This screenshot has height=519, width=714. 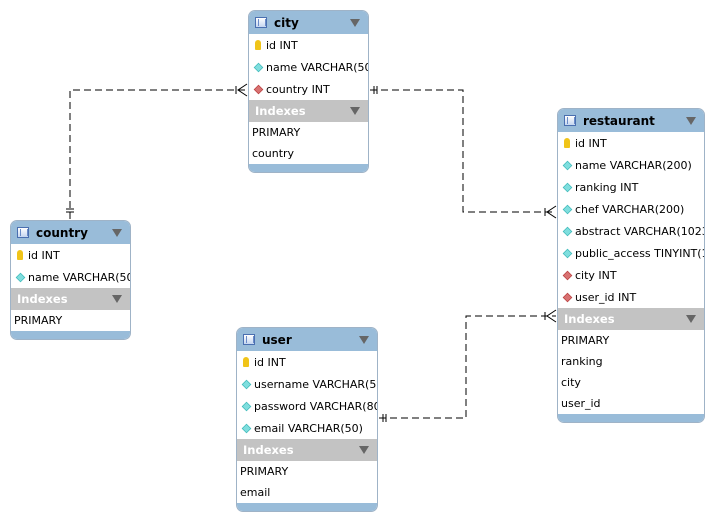 I want to click on table-title: country, so click(x=62, y=232).